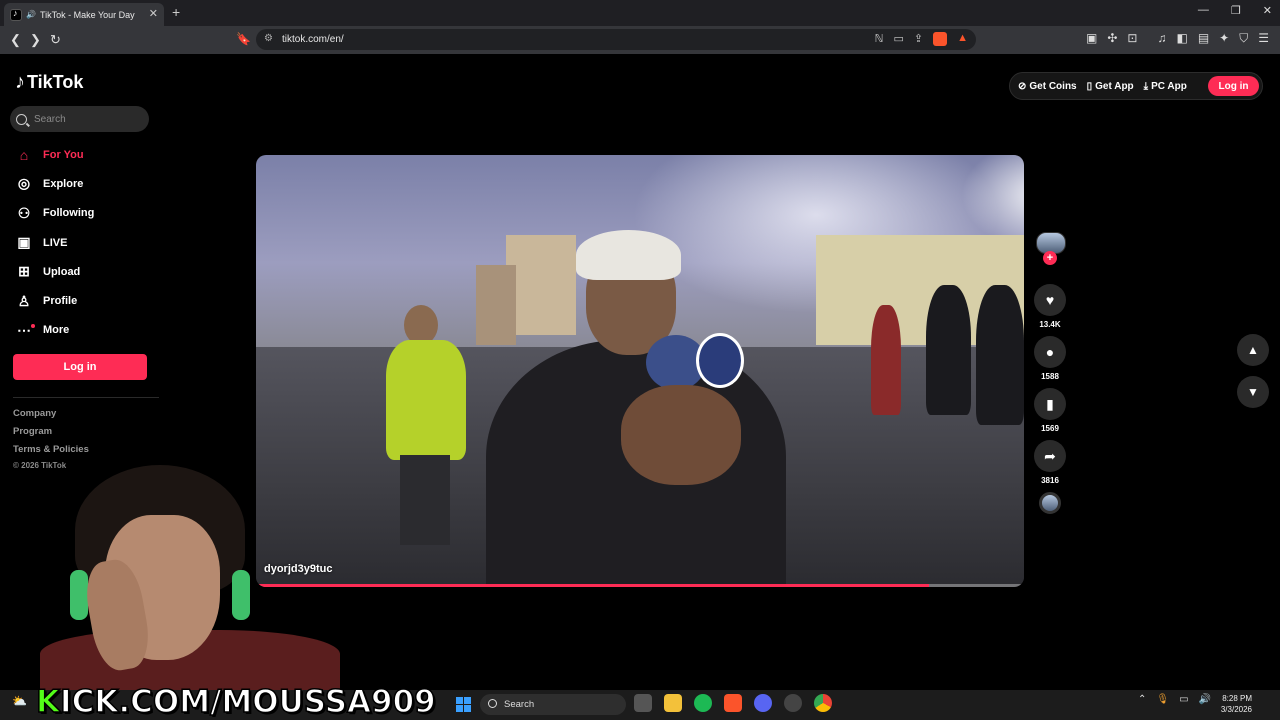  I want to click on share-count: 3816, so click(1050, 480).